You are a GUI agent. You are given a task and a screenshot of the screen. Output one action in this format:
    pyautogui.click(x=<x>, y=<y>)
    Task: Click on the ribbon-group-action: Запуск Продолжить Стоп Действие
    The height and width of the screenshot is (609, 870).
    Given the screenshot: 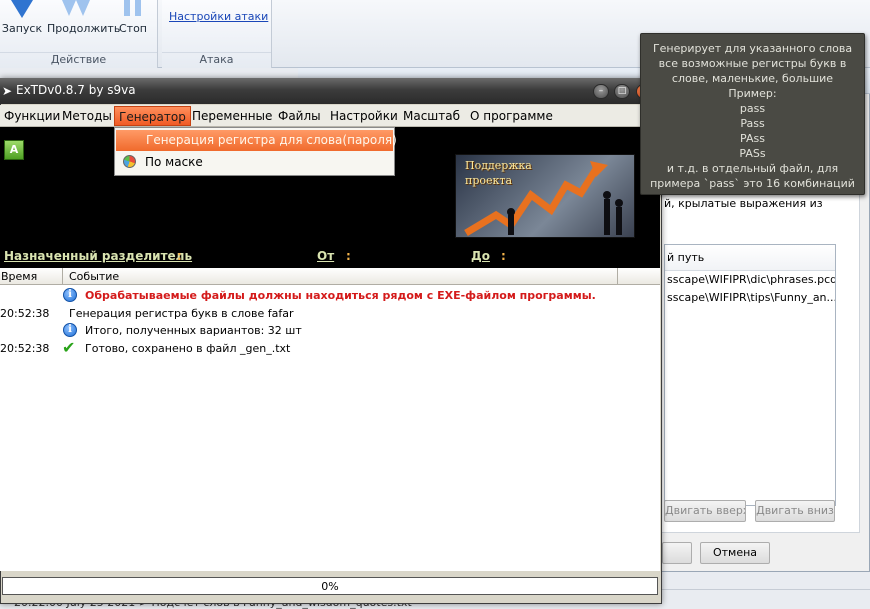 What is the action you would take?
    pyautogui.click(x=79, y=34)
    